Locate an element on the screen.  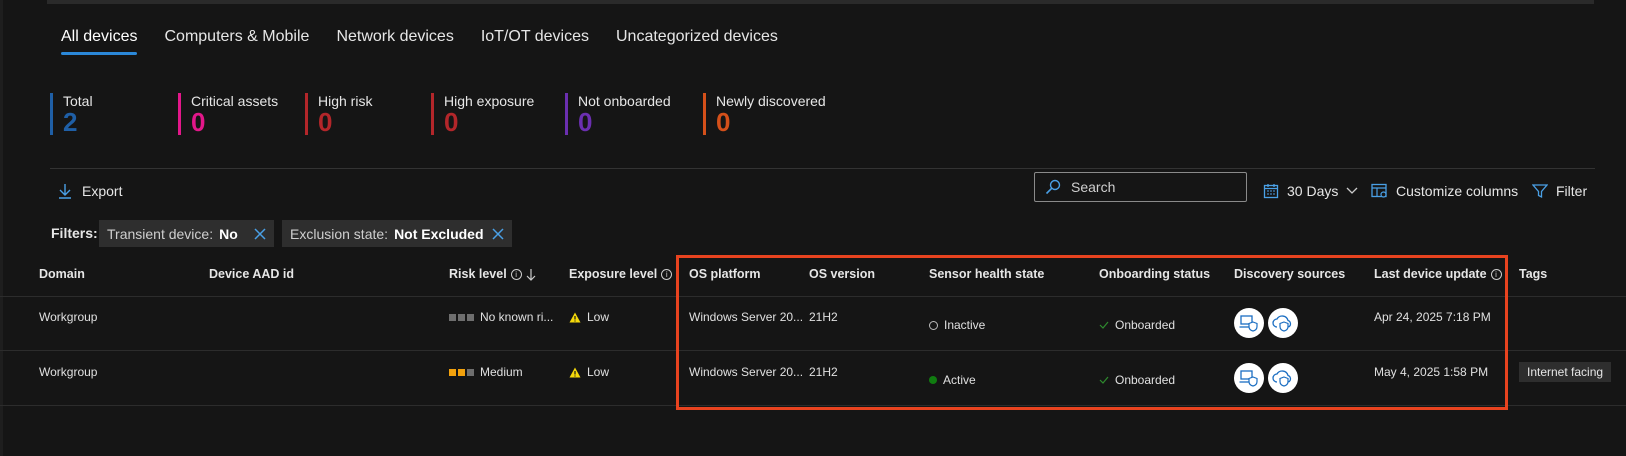
cell-risk-level: Medium is located at coordinates (486, 372).